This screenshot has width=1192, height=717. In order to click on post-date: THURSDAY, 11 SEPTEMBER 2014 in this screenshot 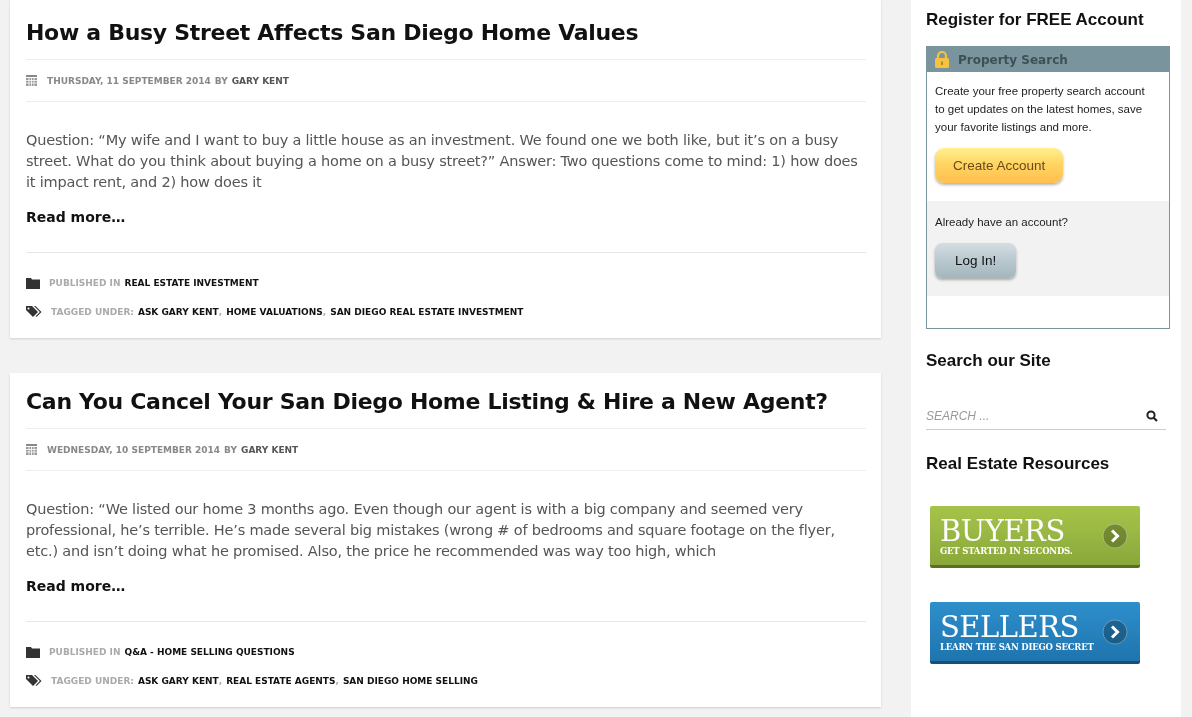, I will do `click(129, 80)`.